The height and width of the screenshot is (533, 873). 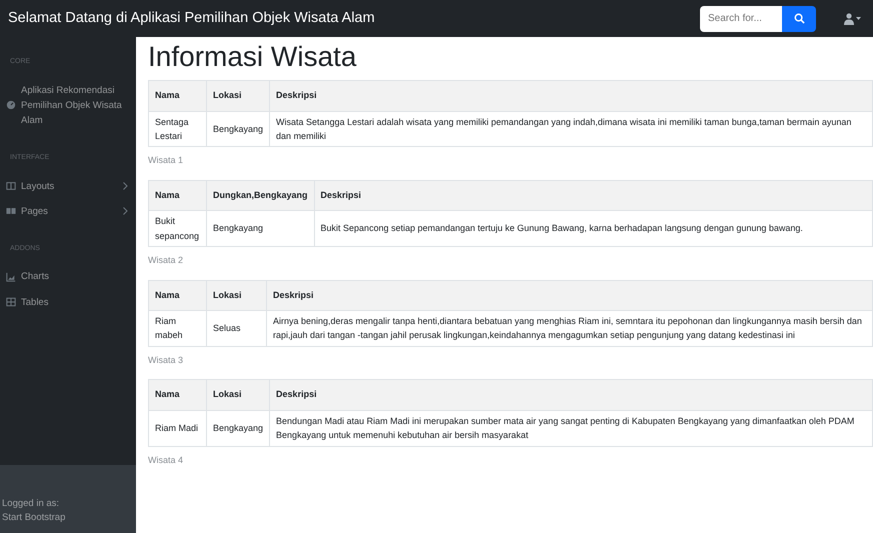 What do you see at coordinates (68, 211) in the screenshot?
I see `sidebar-item: Pages` at bounding box center [68, 211].